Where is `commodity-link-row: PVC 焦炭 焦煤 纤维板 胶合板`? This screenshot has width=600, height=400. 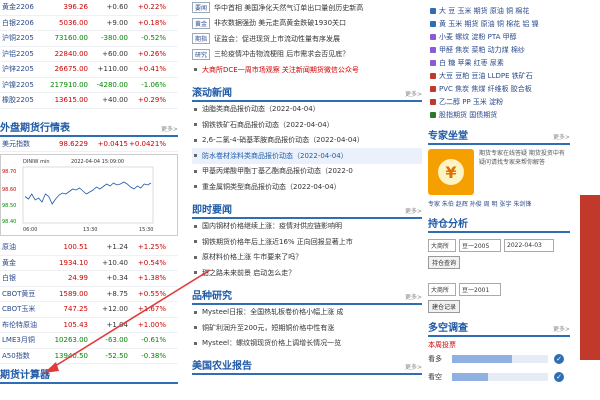
commodity-link-row: PVC 焦炭 焦煤 纤维板 胶合板 is located at coordinates (499, 88).